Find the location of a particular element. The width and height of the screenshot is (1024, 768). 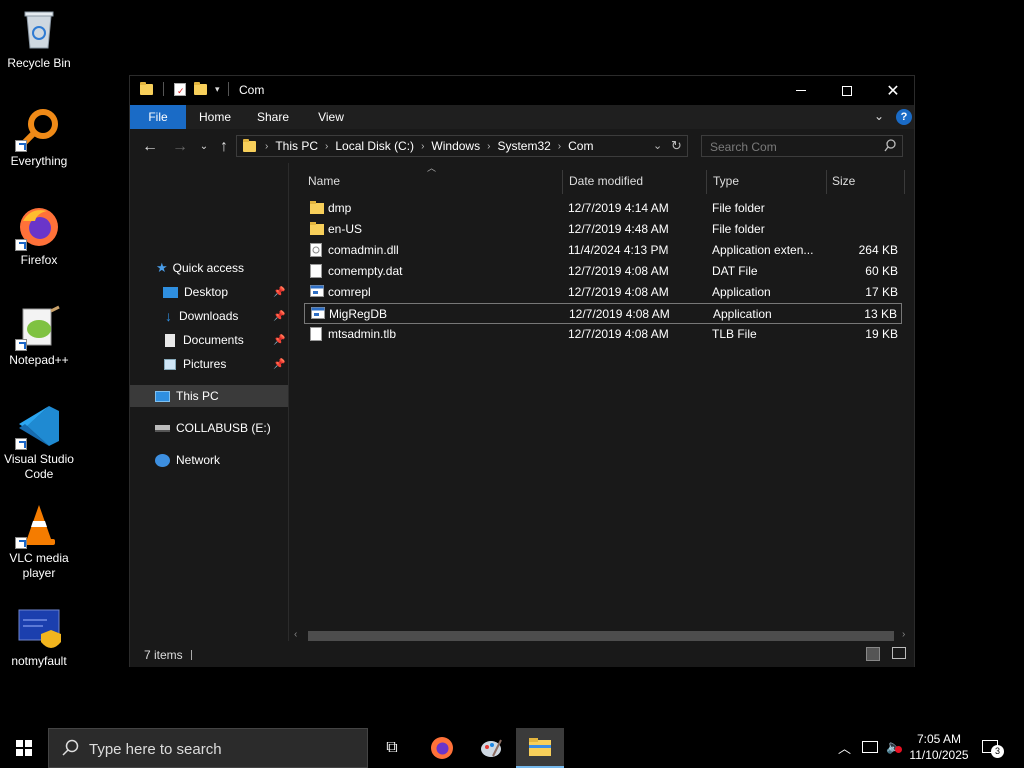

tab-share: Share is located at coordinates (273, 117).